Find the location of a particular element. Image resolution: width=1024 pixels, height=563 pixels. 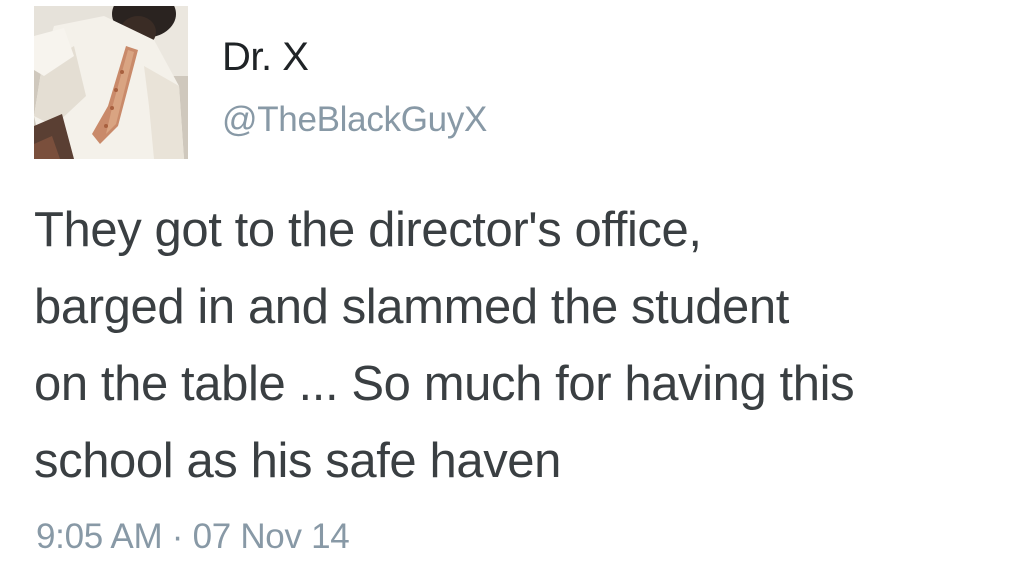

profile-photo-image is located at coordinates (111, 82).